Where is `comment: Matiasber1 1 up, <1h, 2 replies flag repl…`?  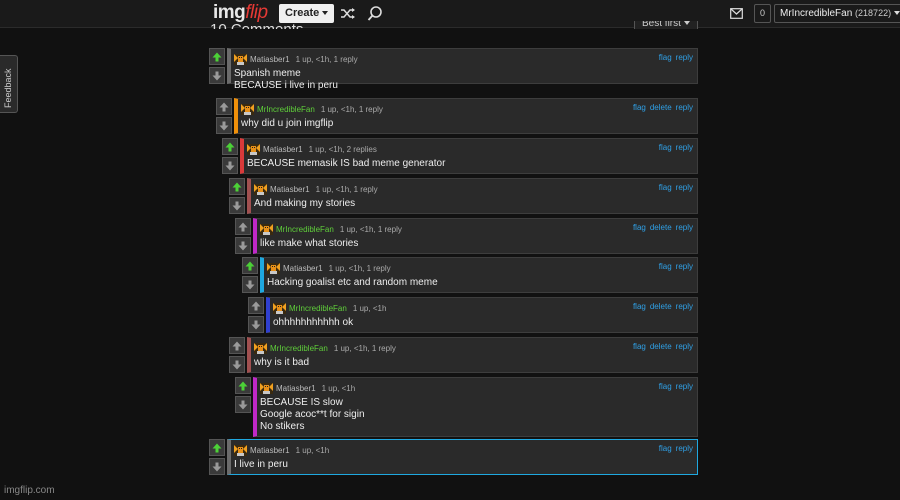
comment: Matiasber1 1 up, <1h, 2 replies flag repl… is located at coordinates (460, 156).